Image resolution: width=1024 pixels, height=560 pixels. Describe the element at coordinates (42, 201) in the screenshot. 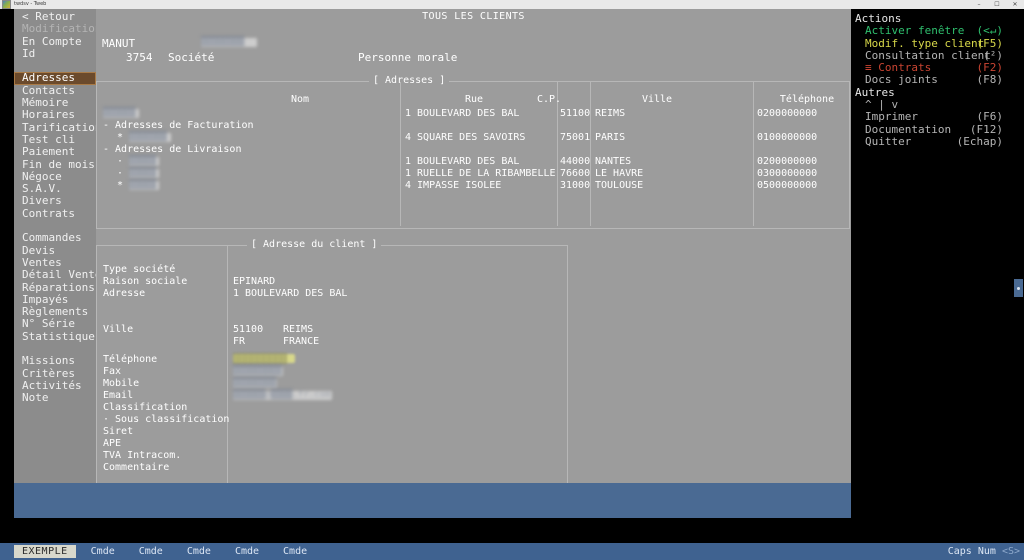

I see `sidebar-item-label: Divers` at that location.